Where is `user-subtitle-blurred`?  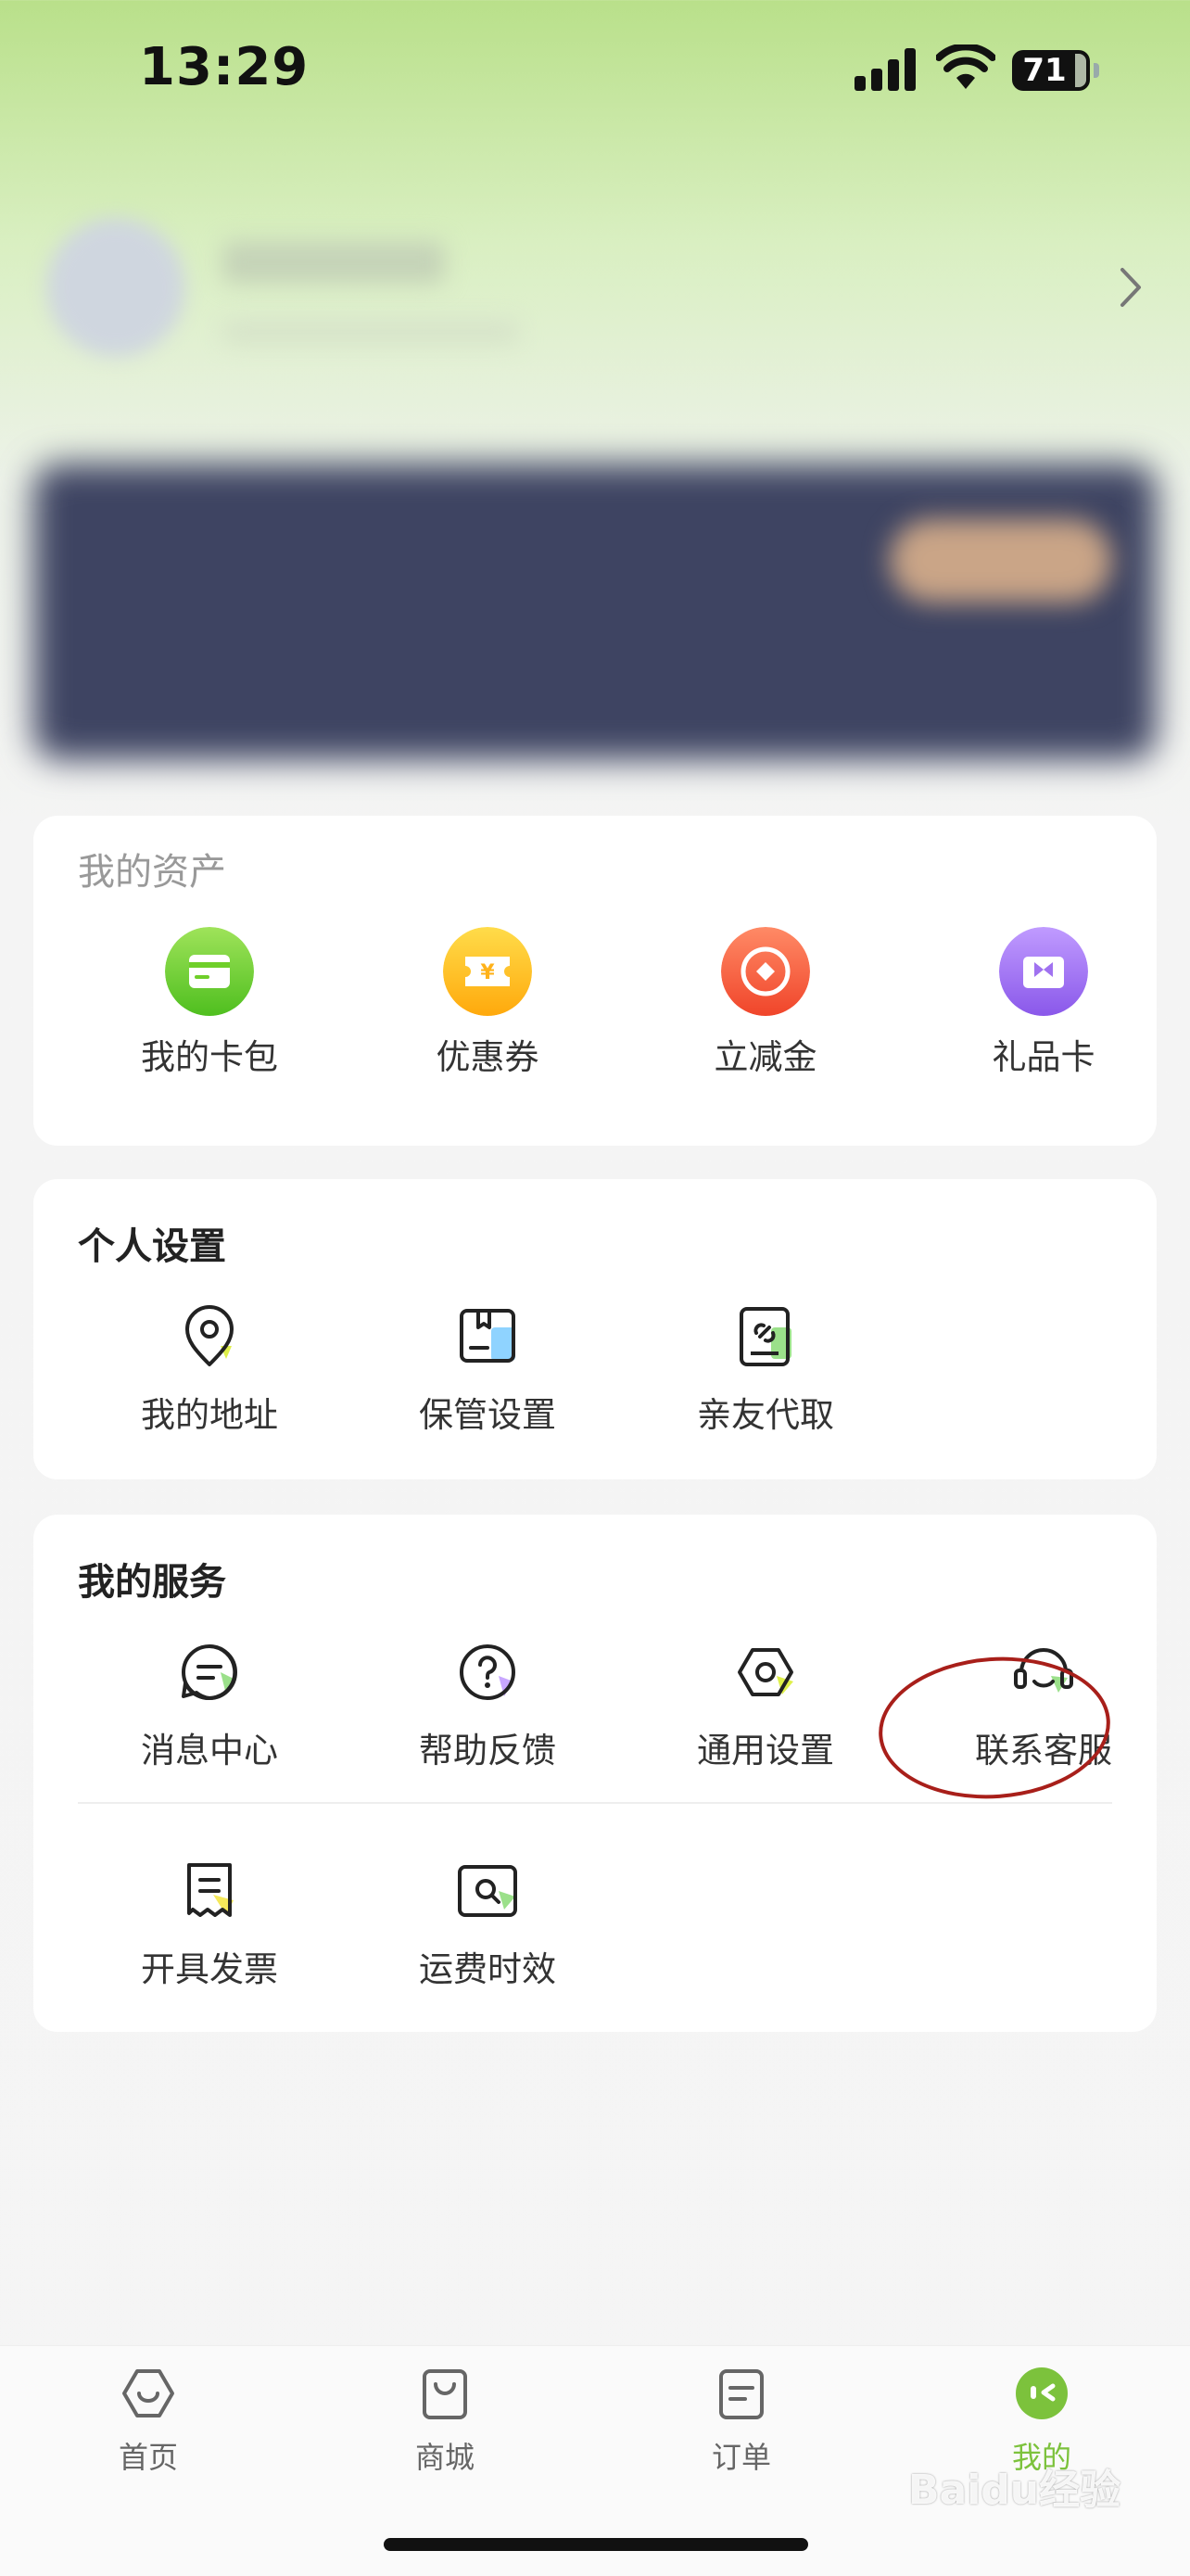
user-subtitle-blurred is located at coordinates (370, 332).